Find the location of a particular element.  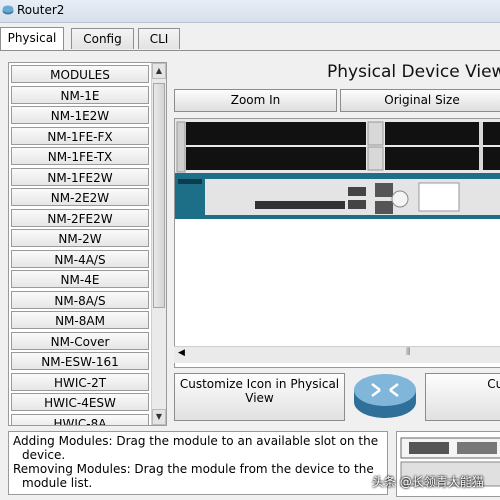

customize-logical-button: Customize Icon in Logical View is located at coordinates (462, 397).